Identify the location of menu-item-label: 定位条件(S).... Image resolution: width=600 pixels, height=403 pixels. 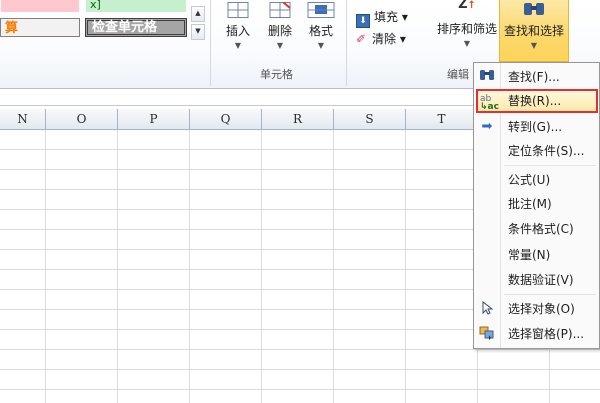
(546, 151).